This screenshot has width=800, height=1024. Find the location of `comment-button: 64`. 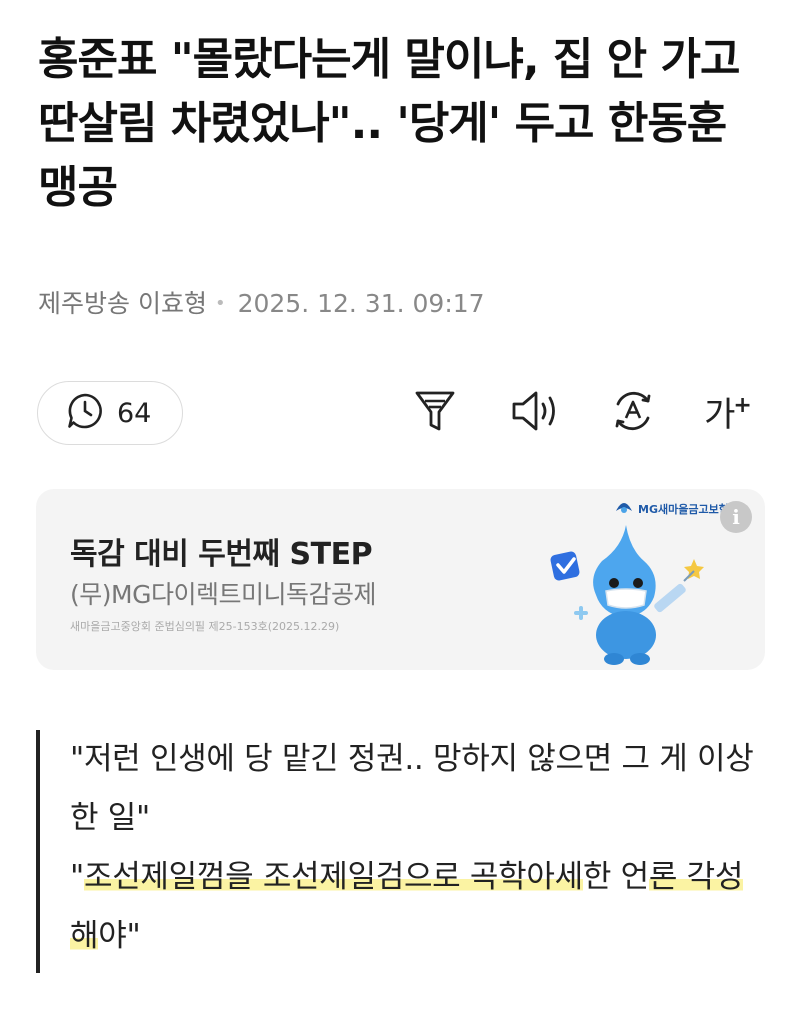

comment-button: 64 is located at coordinates (110, 413).